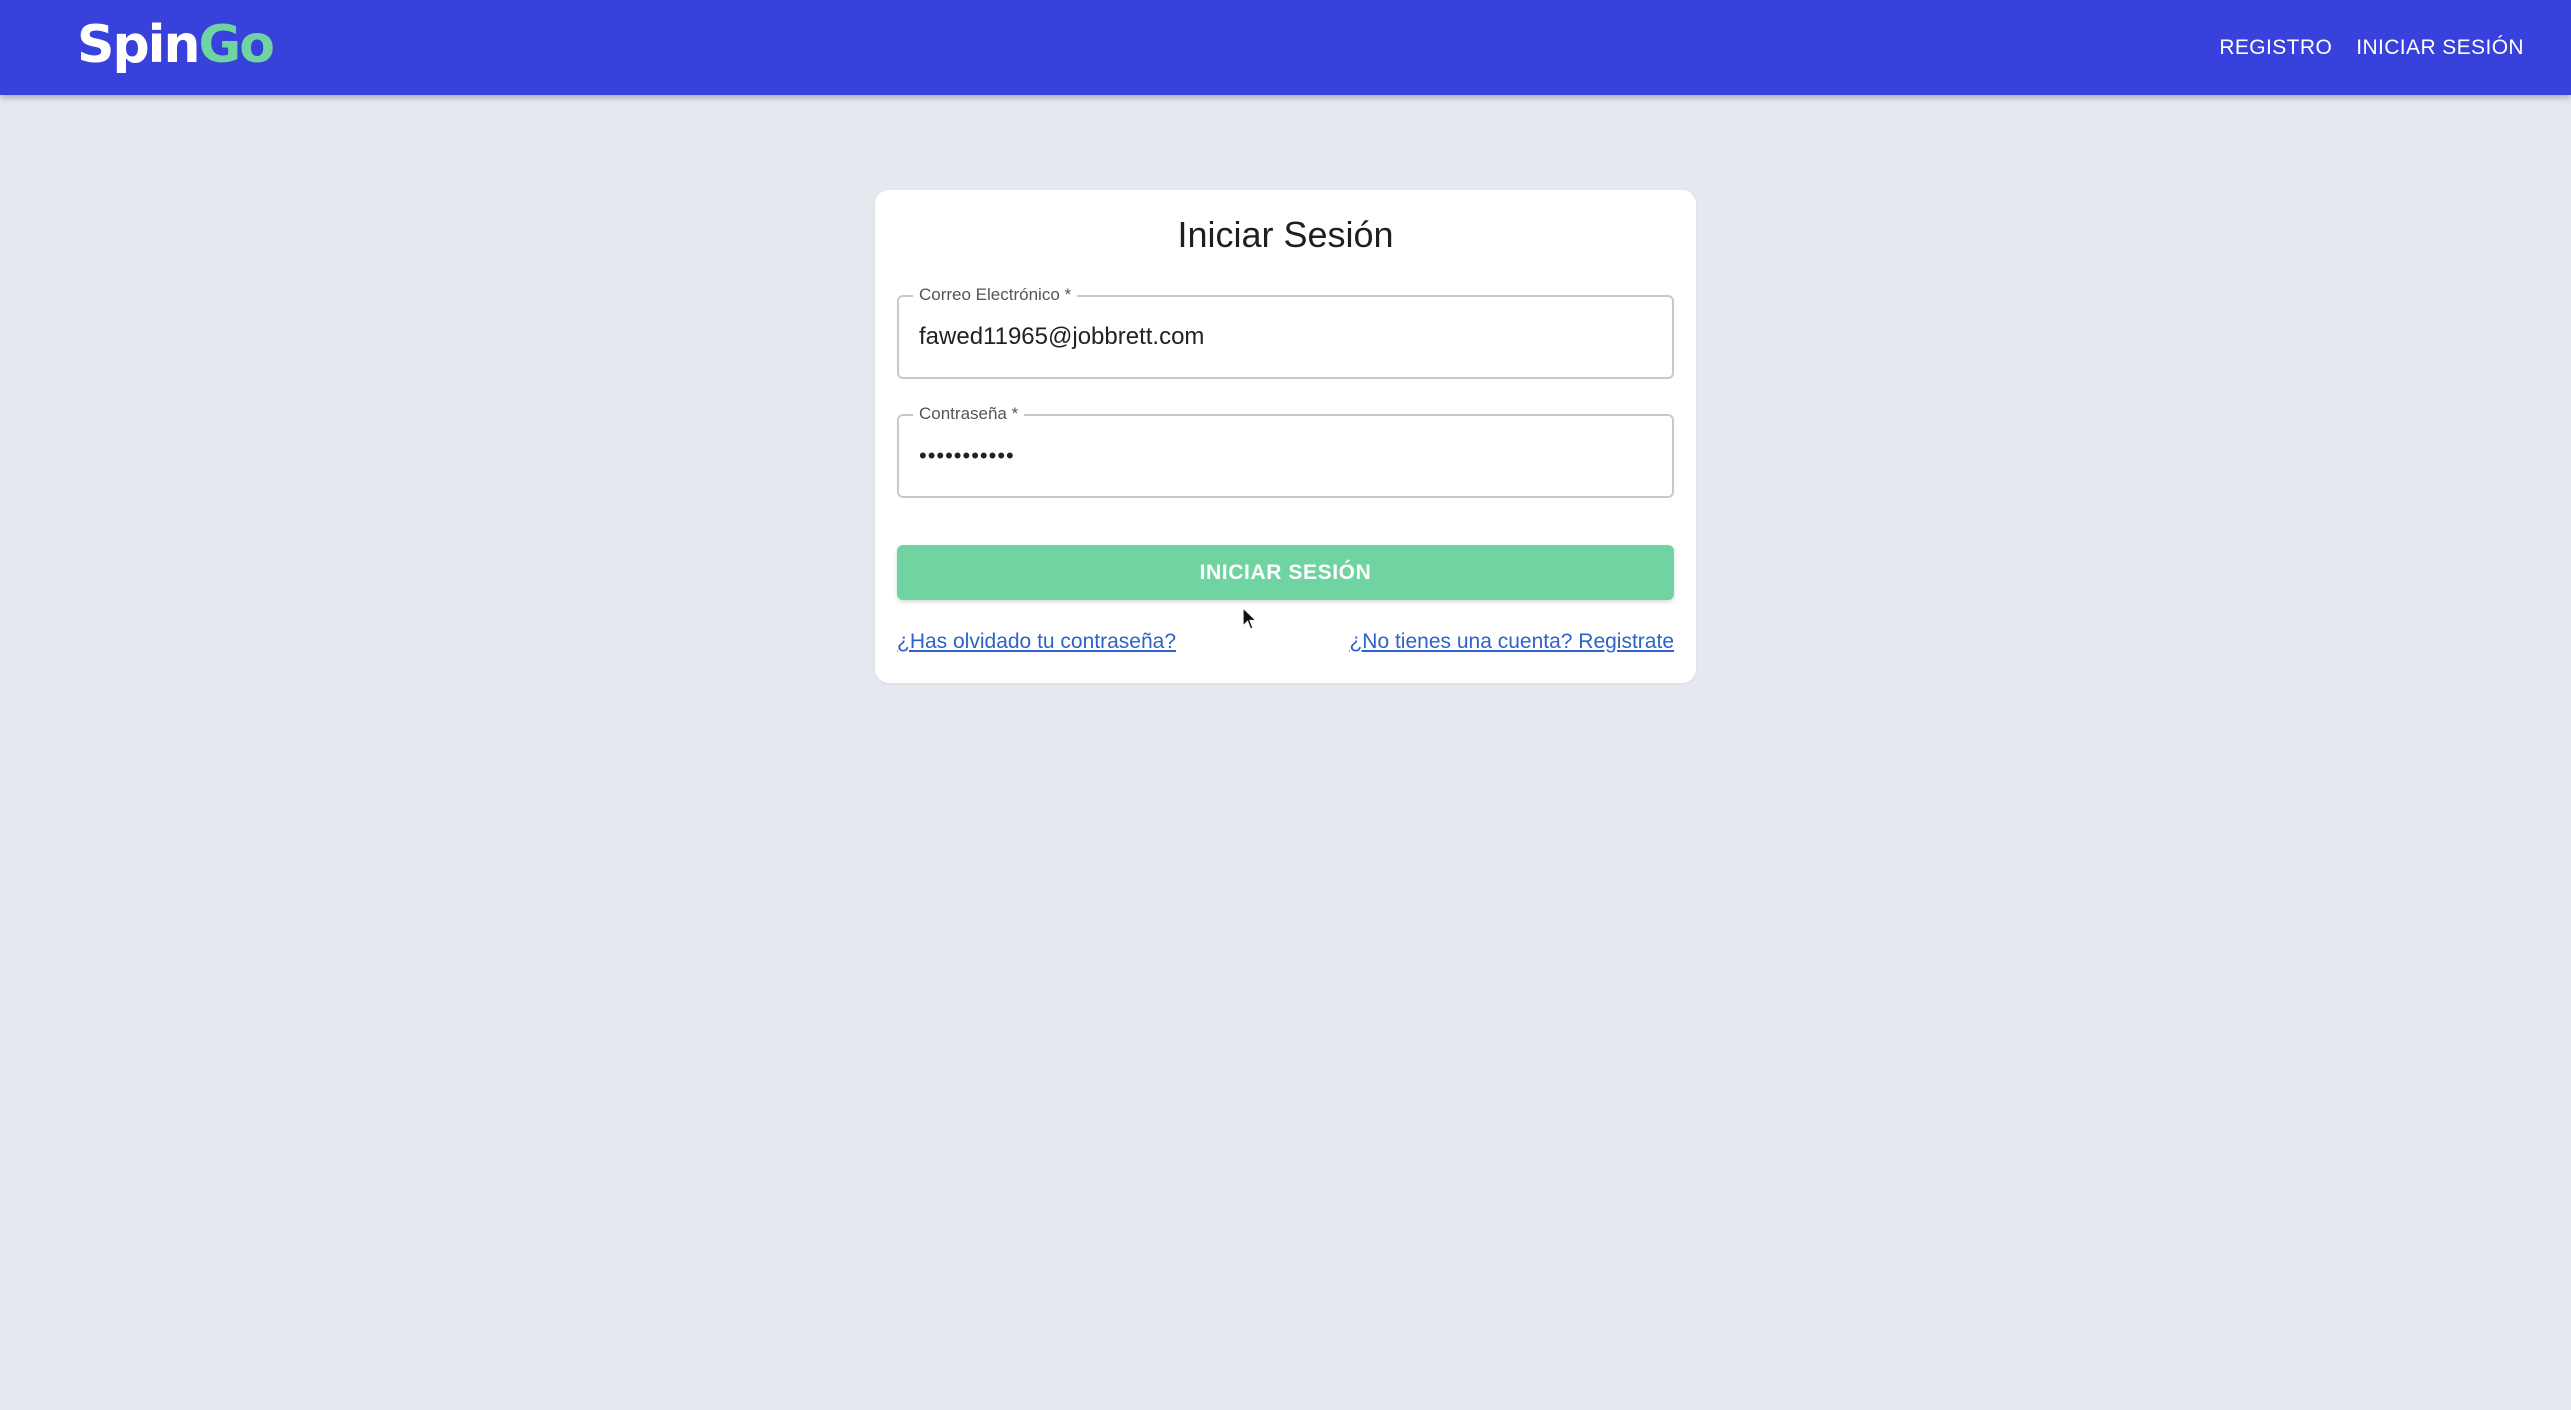 The width and height of the screenshot is (2571, 1410). I want to click on forgot-password-link: ¿Has olvidado tu contraseña?, so click(1036, 642).